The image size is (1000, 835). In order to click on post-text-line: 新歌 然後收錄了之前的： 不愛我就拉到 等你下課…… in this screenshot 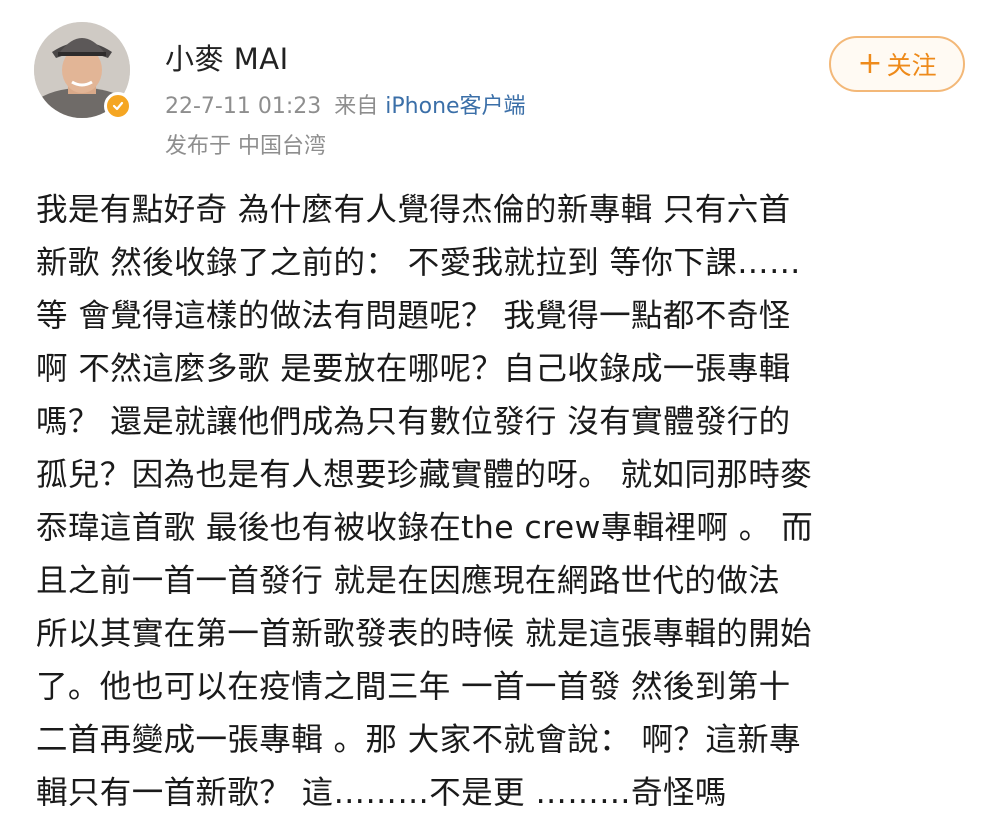, I will do `click(418, 263)`.